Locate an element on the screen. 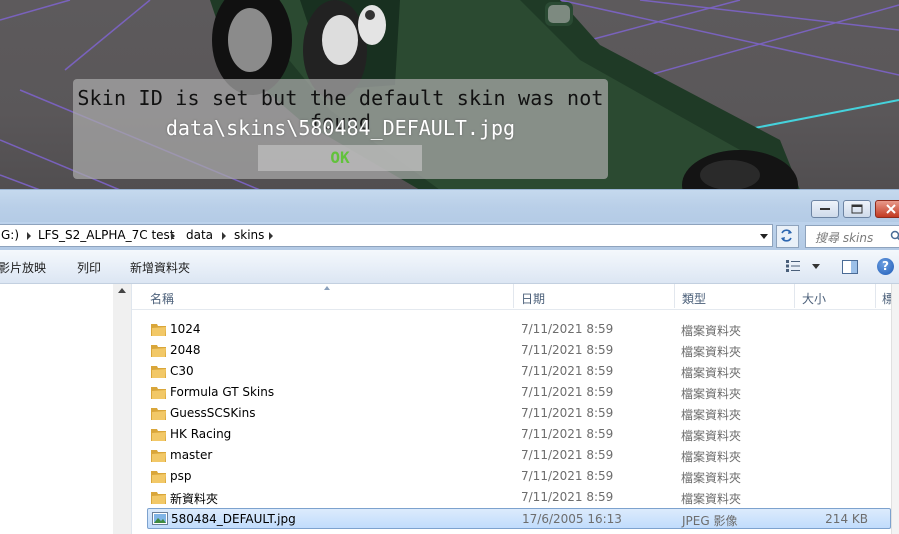 This screenshot has width=899, height=534. address-history-dropdown is located at coordinates (764, 235).